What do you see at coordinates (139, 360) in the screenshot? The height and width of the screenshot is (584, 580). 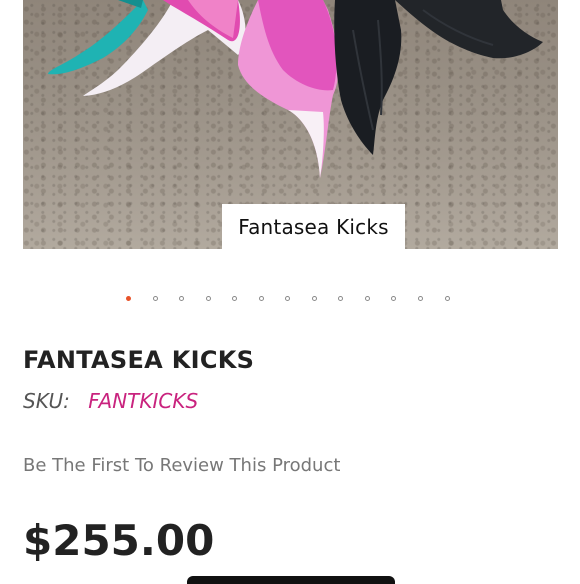 I see `product-title: FANTASEA KICKS` at bounding box center [139, 360].